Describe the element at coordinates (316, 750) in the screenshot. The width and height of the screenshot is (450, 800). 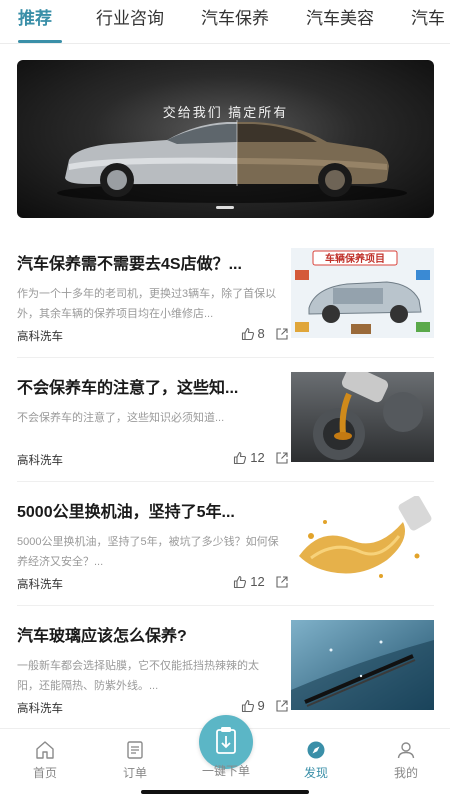
I see `compass-icon` at that location.